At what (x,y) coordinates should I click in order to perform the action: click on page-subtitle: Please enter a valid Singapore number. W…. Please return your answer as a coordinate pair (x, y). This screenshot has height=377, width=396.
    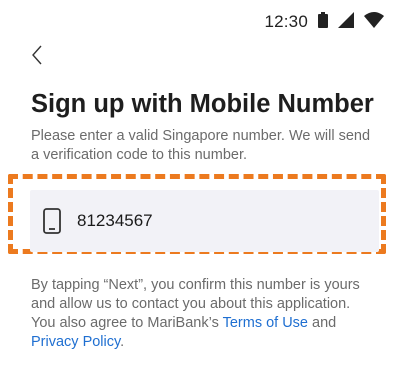
    Looking at the image, I should click on (201, 145).